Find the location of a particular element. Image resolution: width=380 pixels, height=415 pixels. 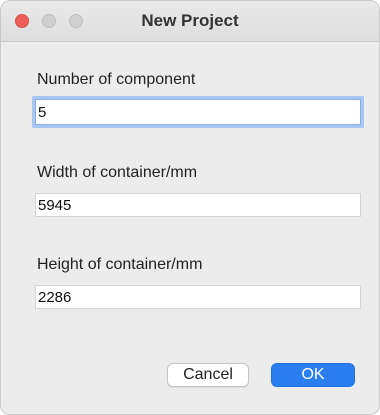

title-bar: New Project is located at coordinates (190, 21).